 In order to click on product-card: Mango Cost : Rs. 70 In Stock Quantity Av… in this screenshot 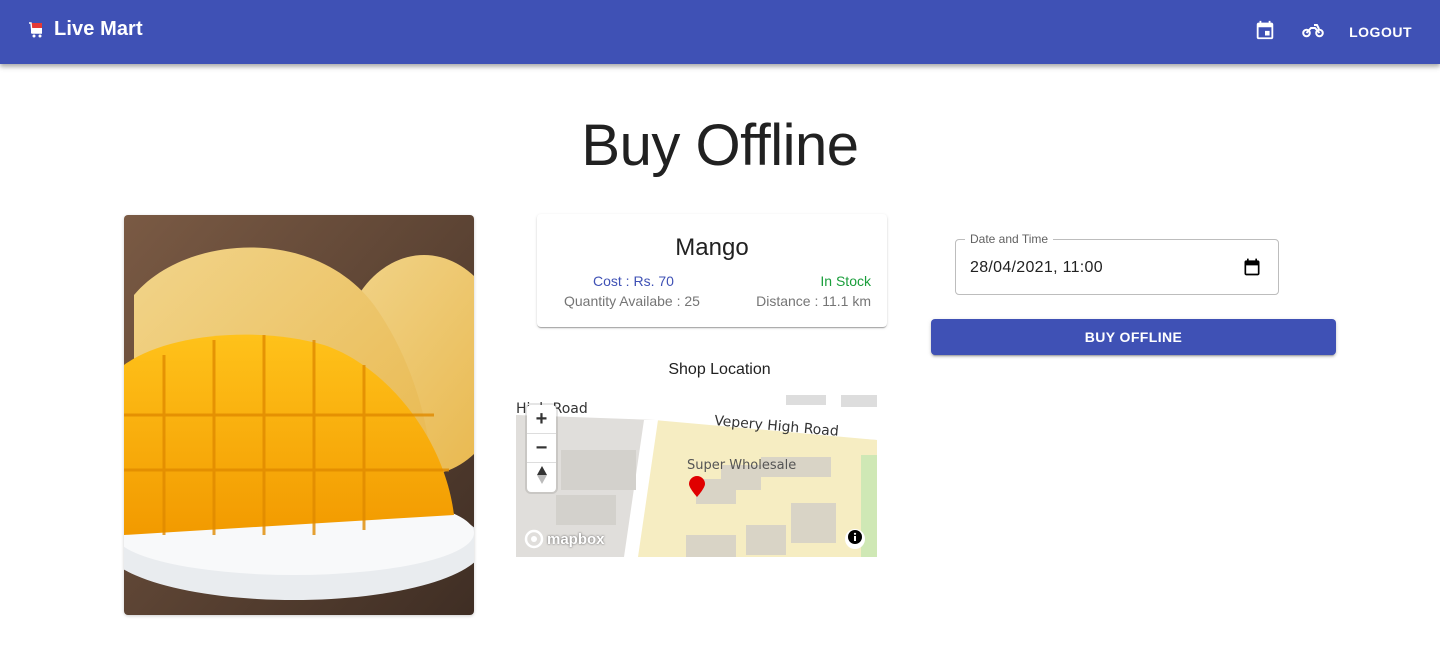, I will do `click(712, 270)`.